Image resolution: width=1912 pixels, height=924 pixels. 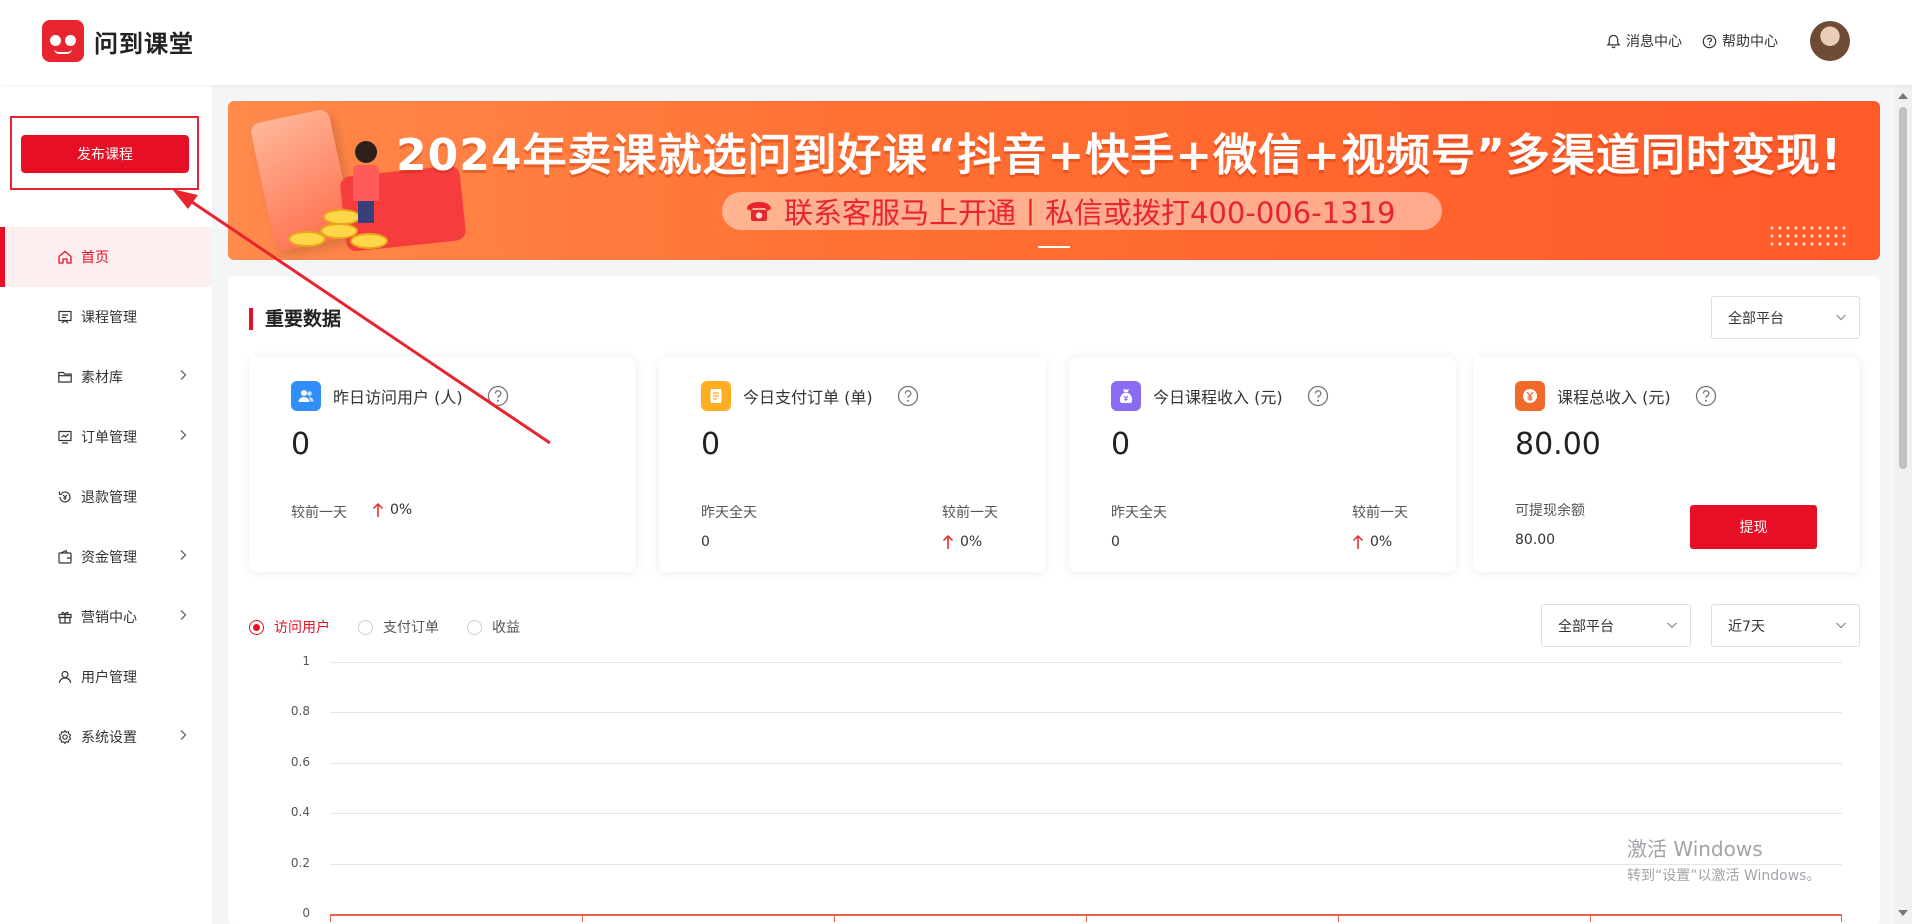 I want to click on gear-icon, so click(x=65, y=737).